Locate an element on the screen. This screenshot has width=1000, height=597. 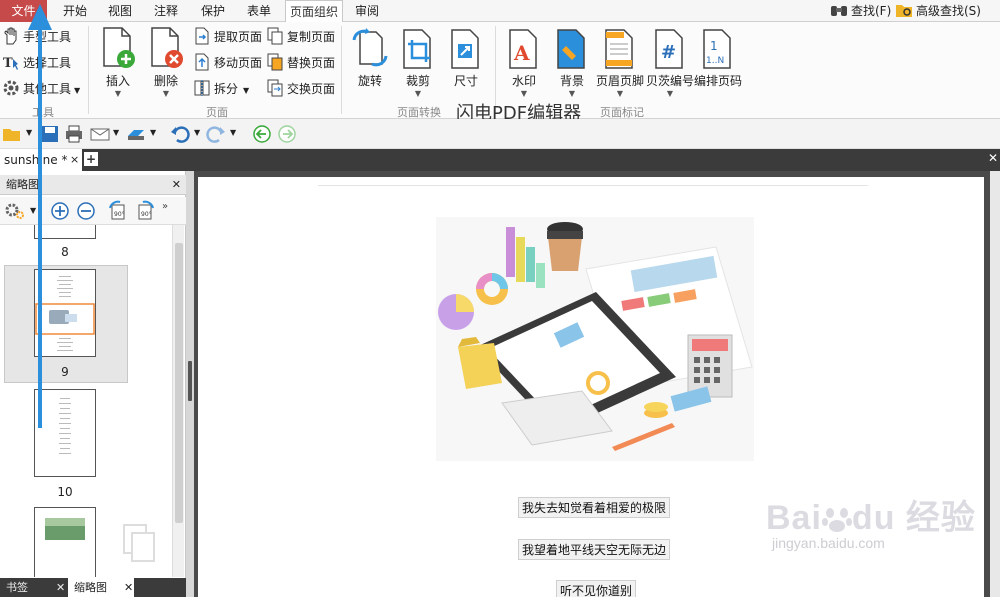
menu-file: 文件 is located at coordinates (23, 11).